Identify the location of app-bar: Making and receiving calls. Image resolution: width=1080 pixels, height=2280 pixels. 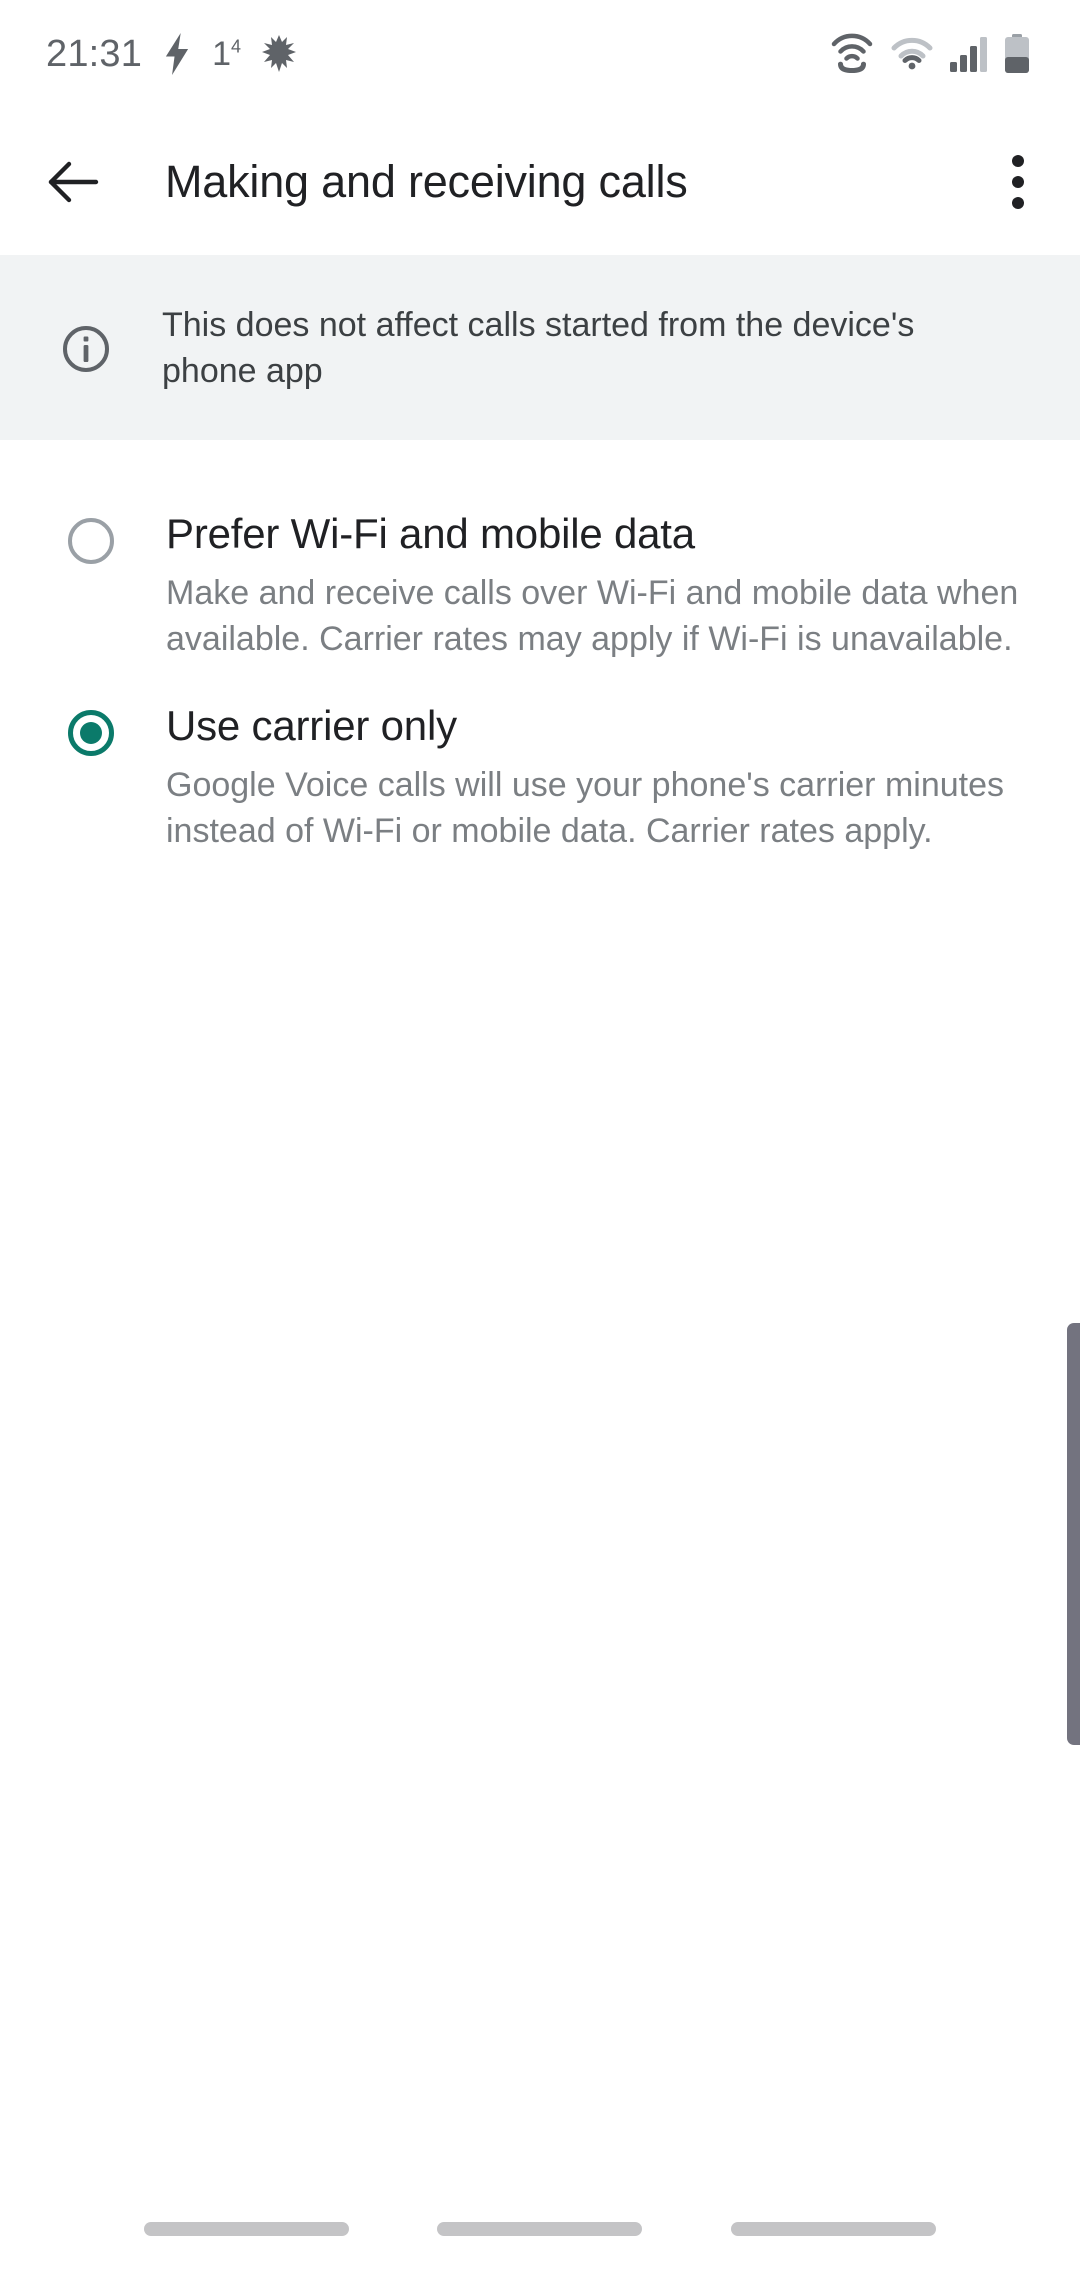
(540, 181).